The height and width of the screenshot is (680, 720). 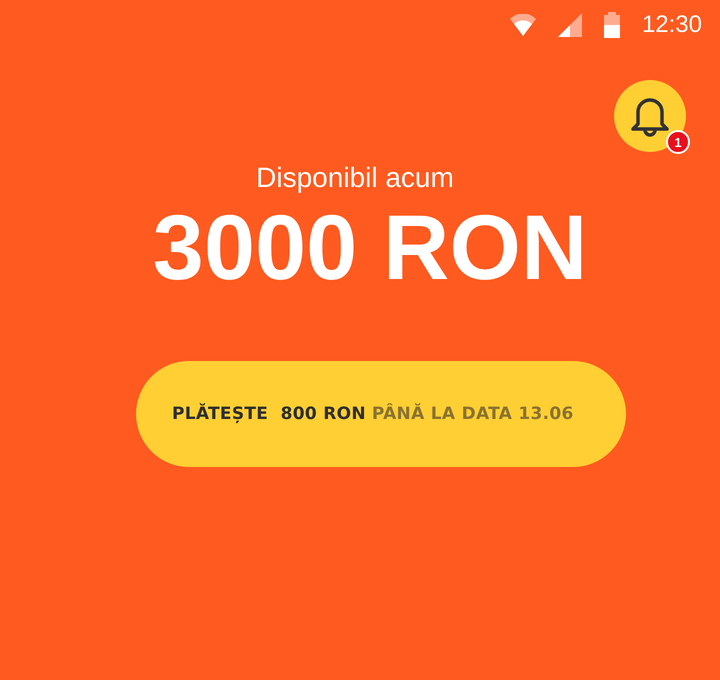 What do you see at coordinates (355, 178) in the screenshot?
I see `balance-label: Disponibil acum` at bounding box center [355, 178].